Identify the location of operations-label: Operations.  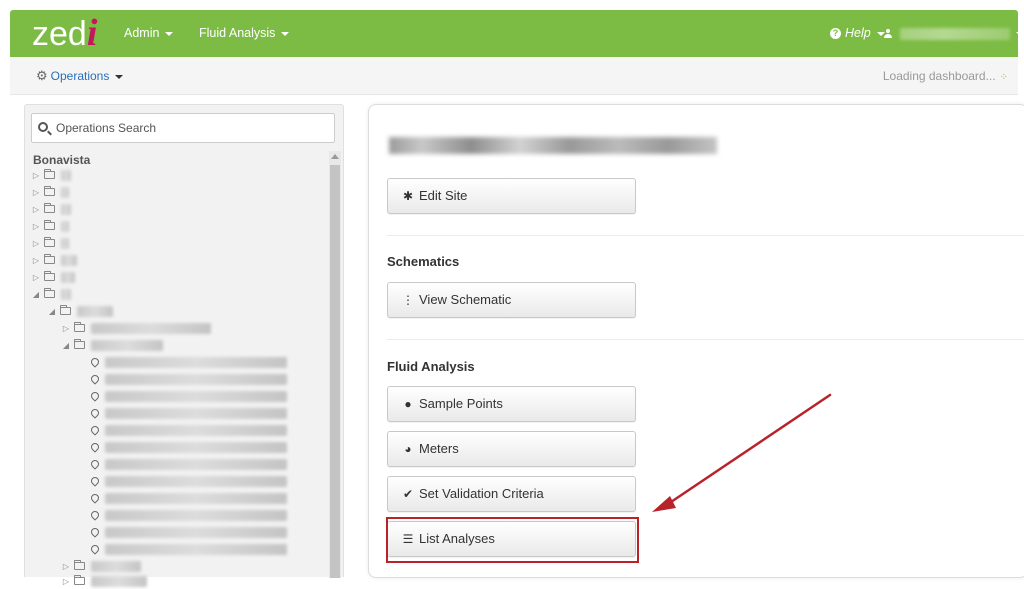
(80, 76).